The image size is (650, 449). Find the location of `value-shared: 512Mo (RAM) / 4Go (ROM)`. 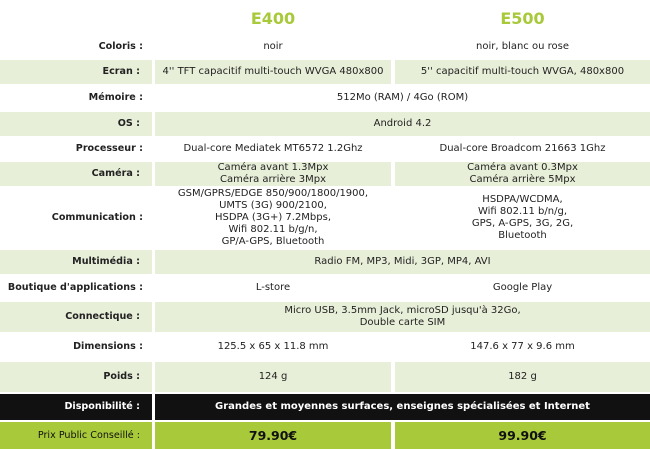

value-shared: 512Mo (RAM) / 4Go (ROM) is located at coordinates (402, 98).